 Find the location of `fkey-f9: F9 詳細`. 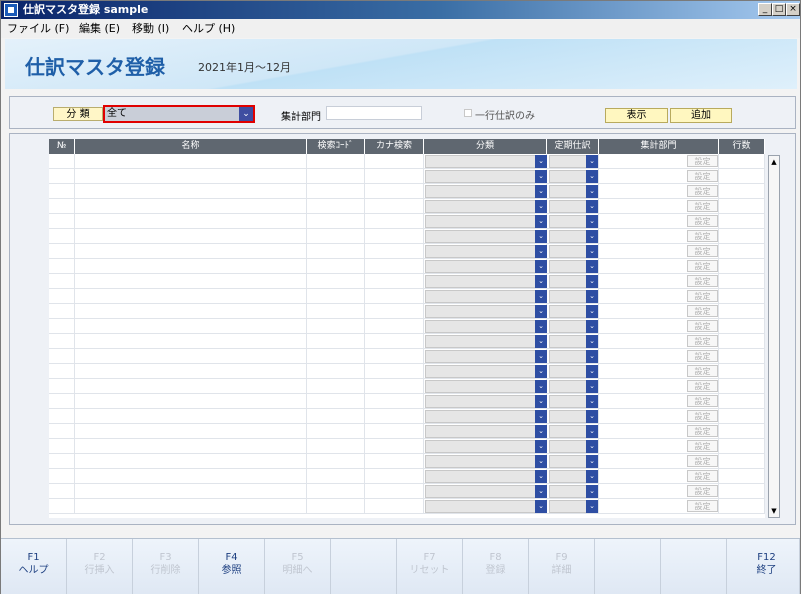

fkey-f9: F9 詳細 is located at coordinates (562, 566).